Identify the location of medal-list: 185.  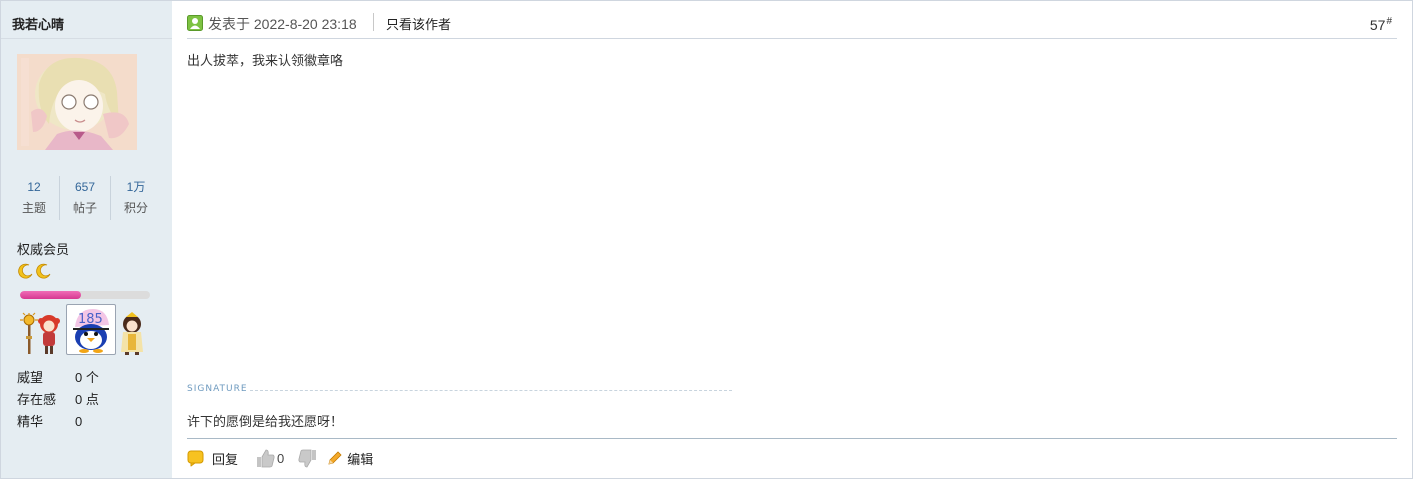
(87, 330).